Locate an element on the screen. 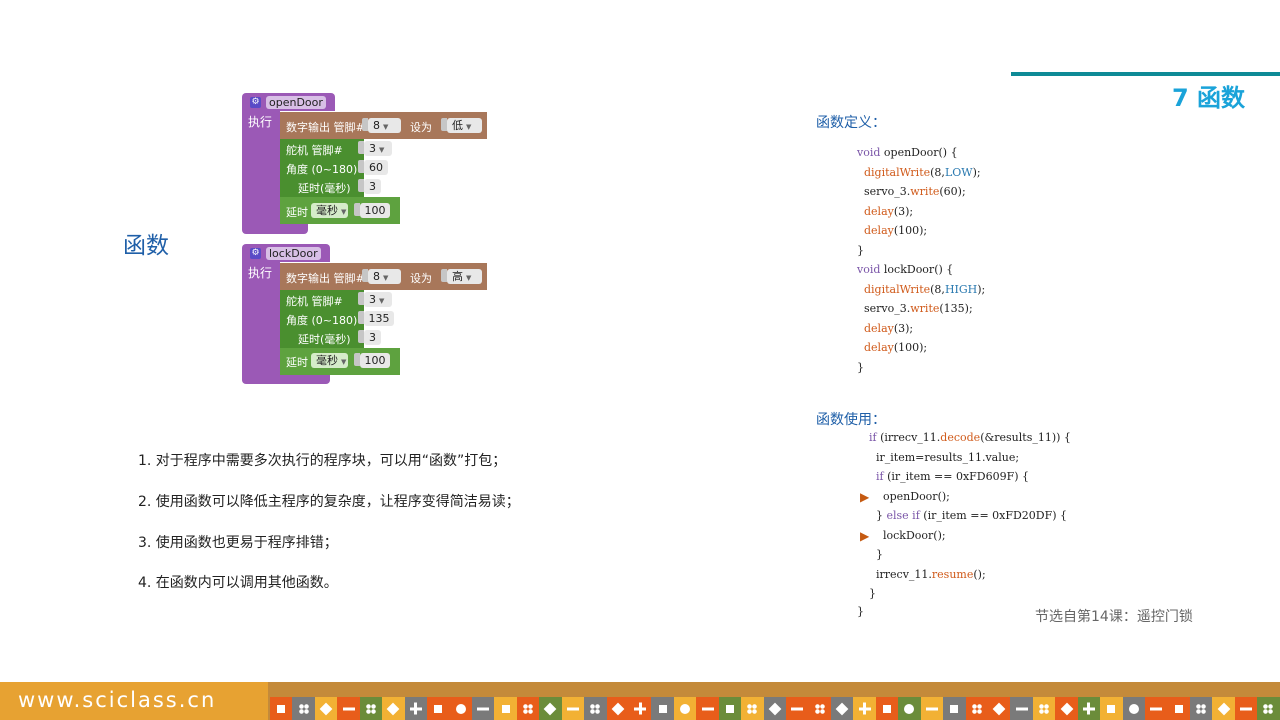 This screenshot has width=1280, height=720. footer-pattern is located at coordinates (775, 708).